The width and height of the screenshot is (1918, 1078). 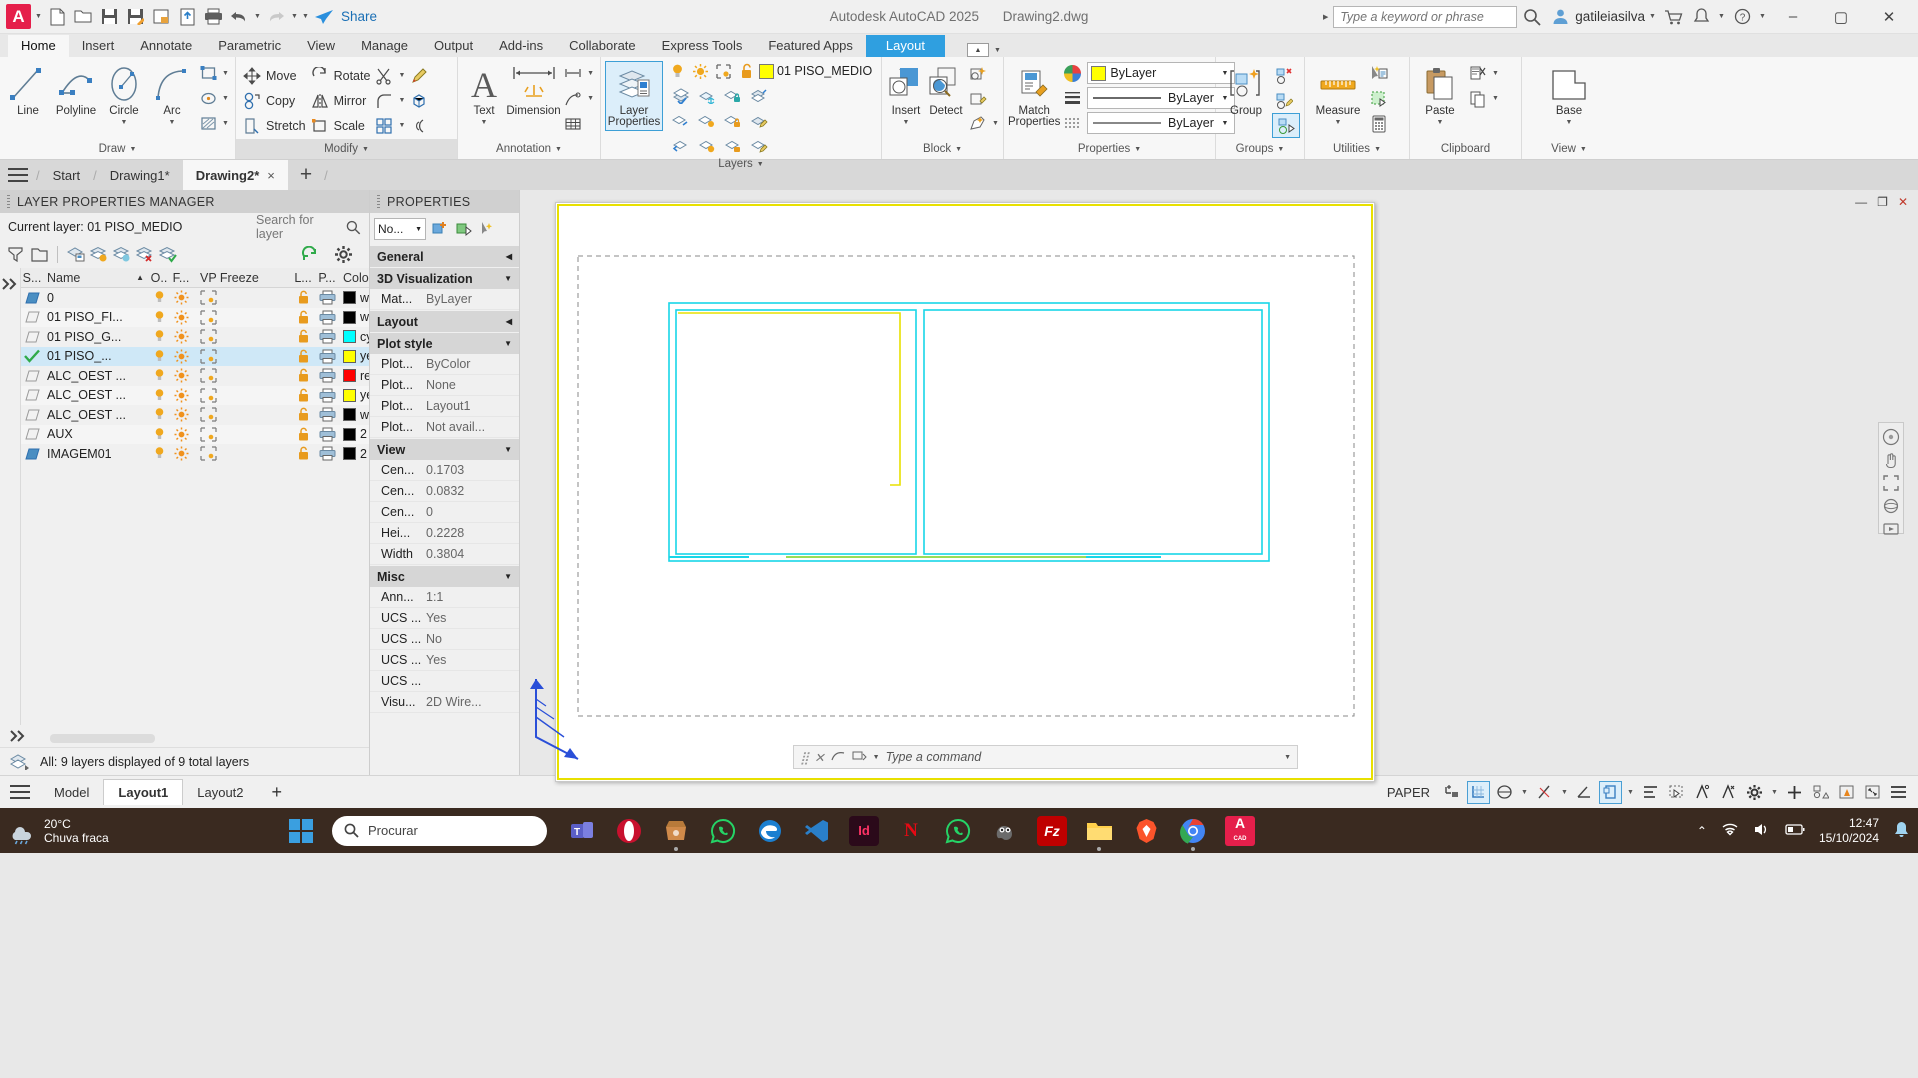 I want to click on viewport-lock-icon, so click(x=1610, y=792).